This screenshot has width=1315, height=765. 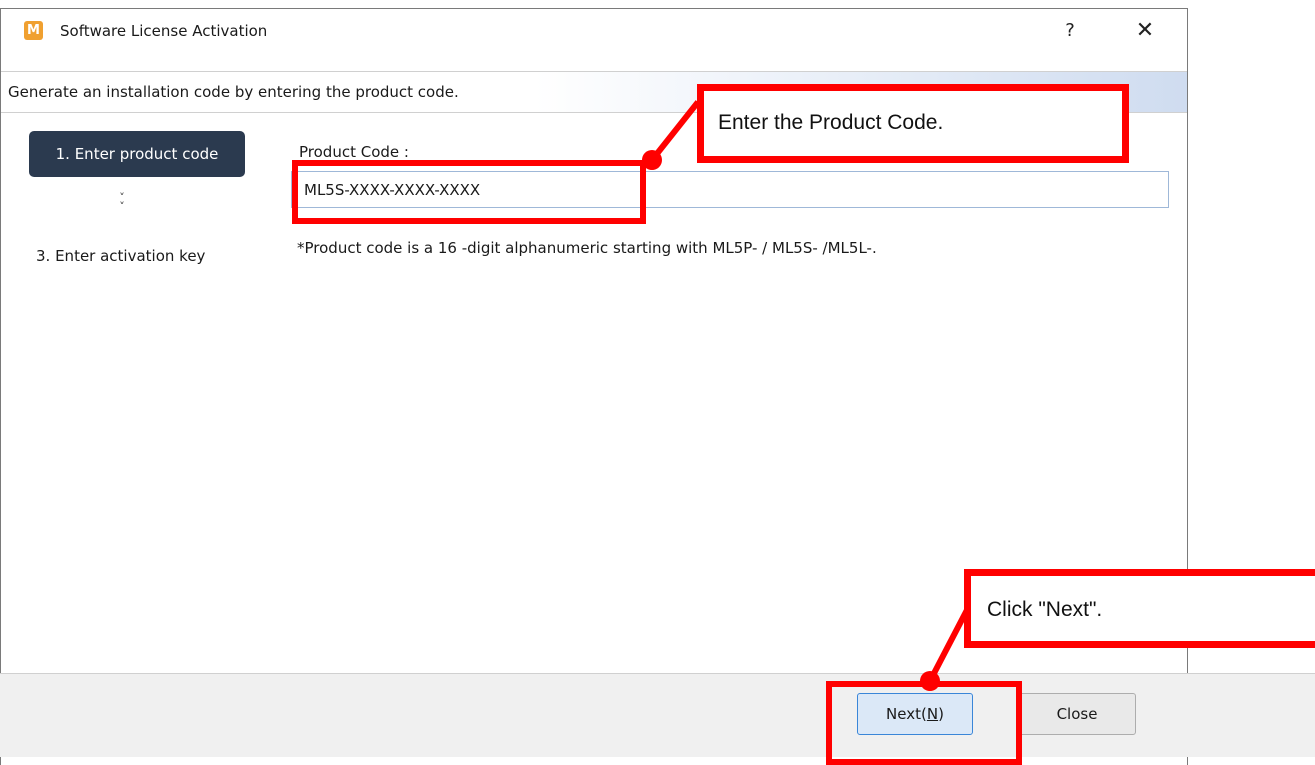 I want to click on highlight-next-button, so click(x=924, y=723).